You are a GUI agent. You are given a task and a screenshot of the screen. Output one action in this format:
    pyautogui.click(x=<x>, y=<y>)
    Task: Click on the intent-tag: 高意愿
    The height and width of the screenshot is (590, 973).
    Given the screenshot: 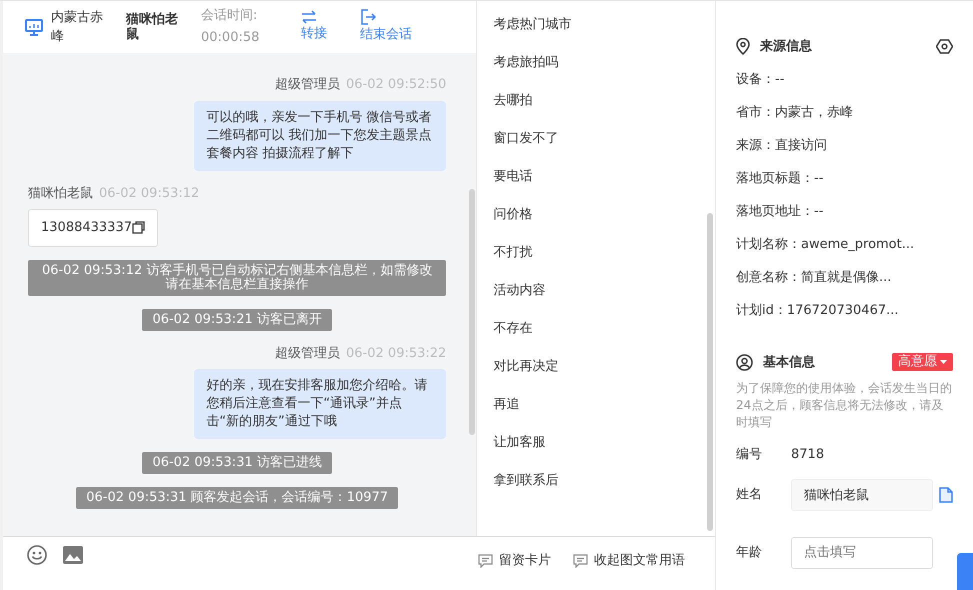 What is the action you would take?
    pyautogui.click(x=922, y=362)
    